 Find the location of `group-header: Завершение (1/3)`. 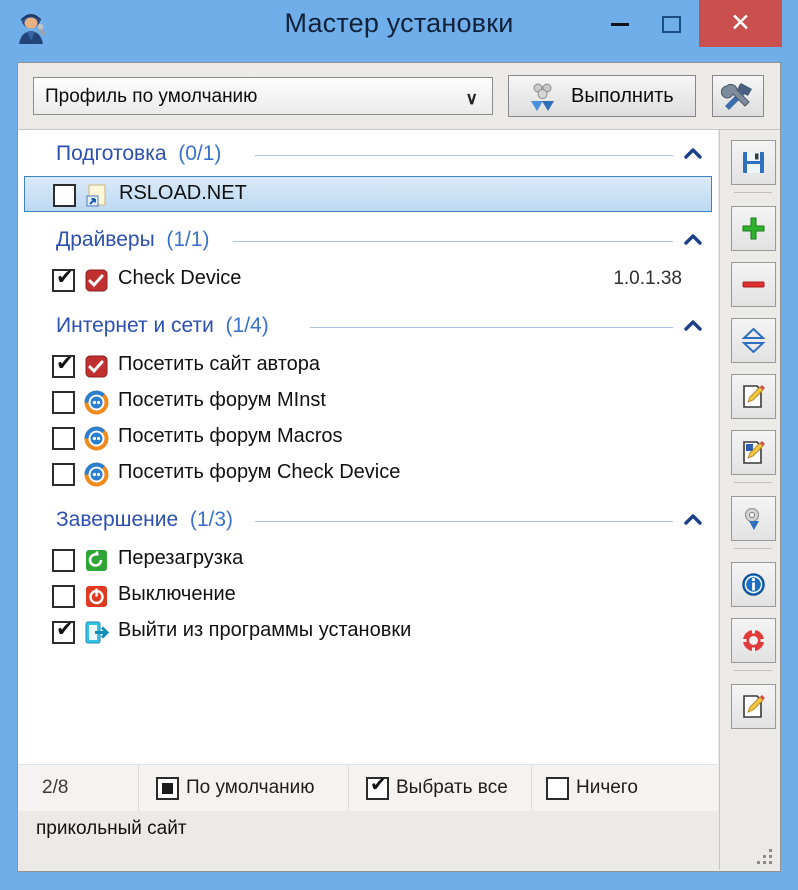

group-header: Завершение (1/3) is located at coordinates (368, 521).